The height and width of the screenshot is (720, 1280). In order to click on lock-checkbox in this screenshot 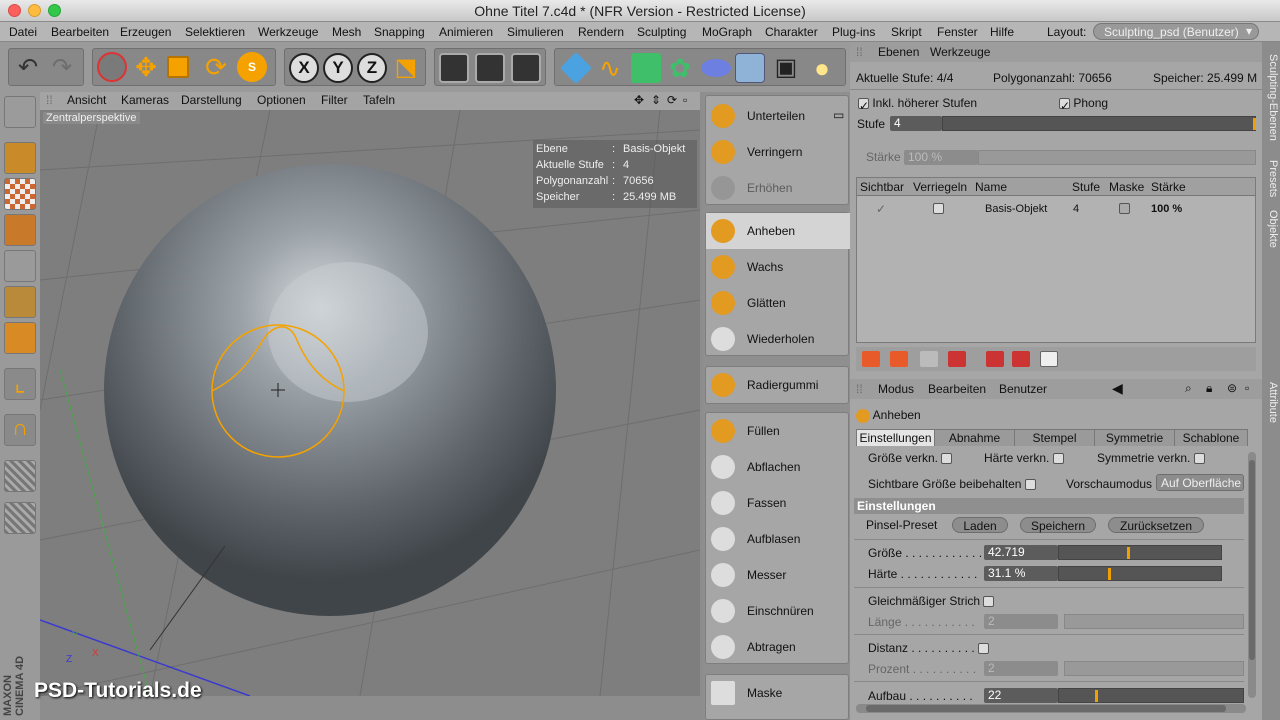, I will do `click(938, 208)`.